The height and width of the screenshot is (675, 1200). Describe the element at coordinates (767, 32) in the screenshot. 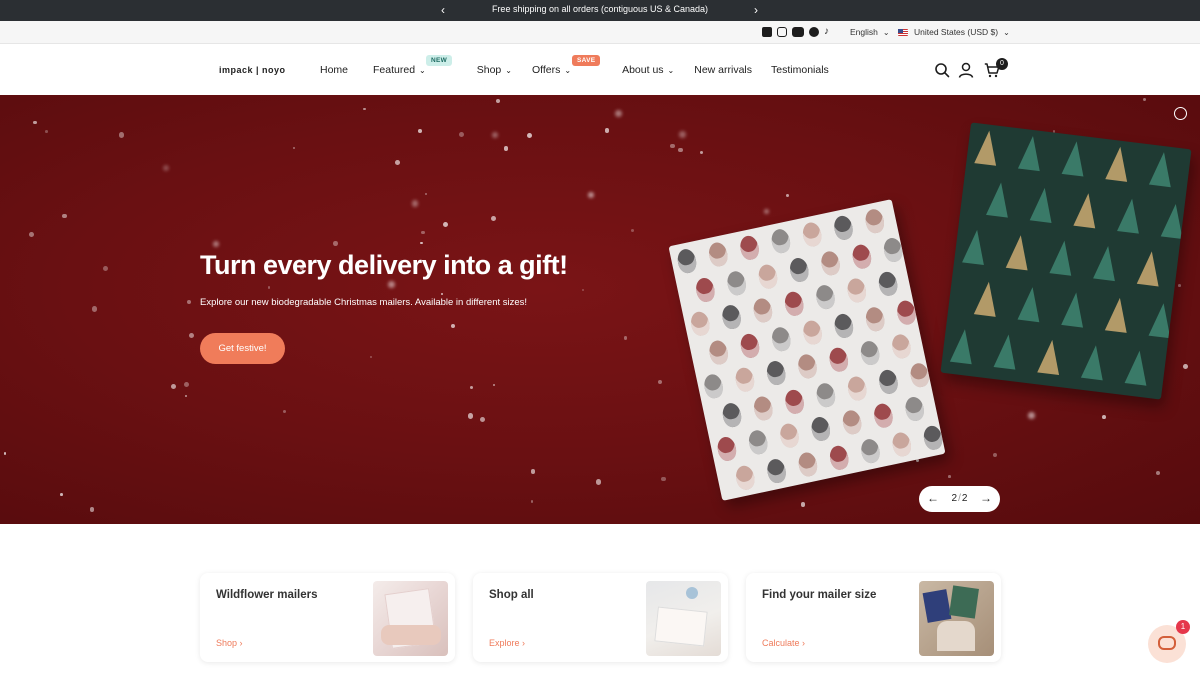

I see `facebook-icon` at that location.